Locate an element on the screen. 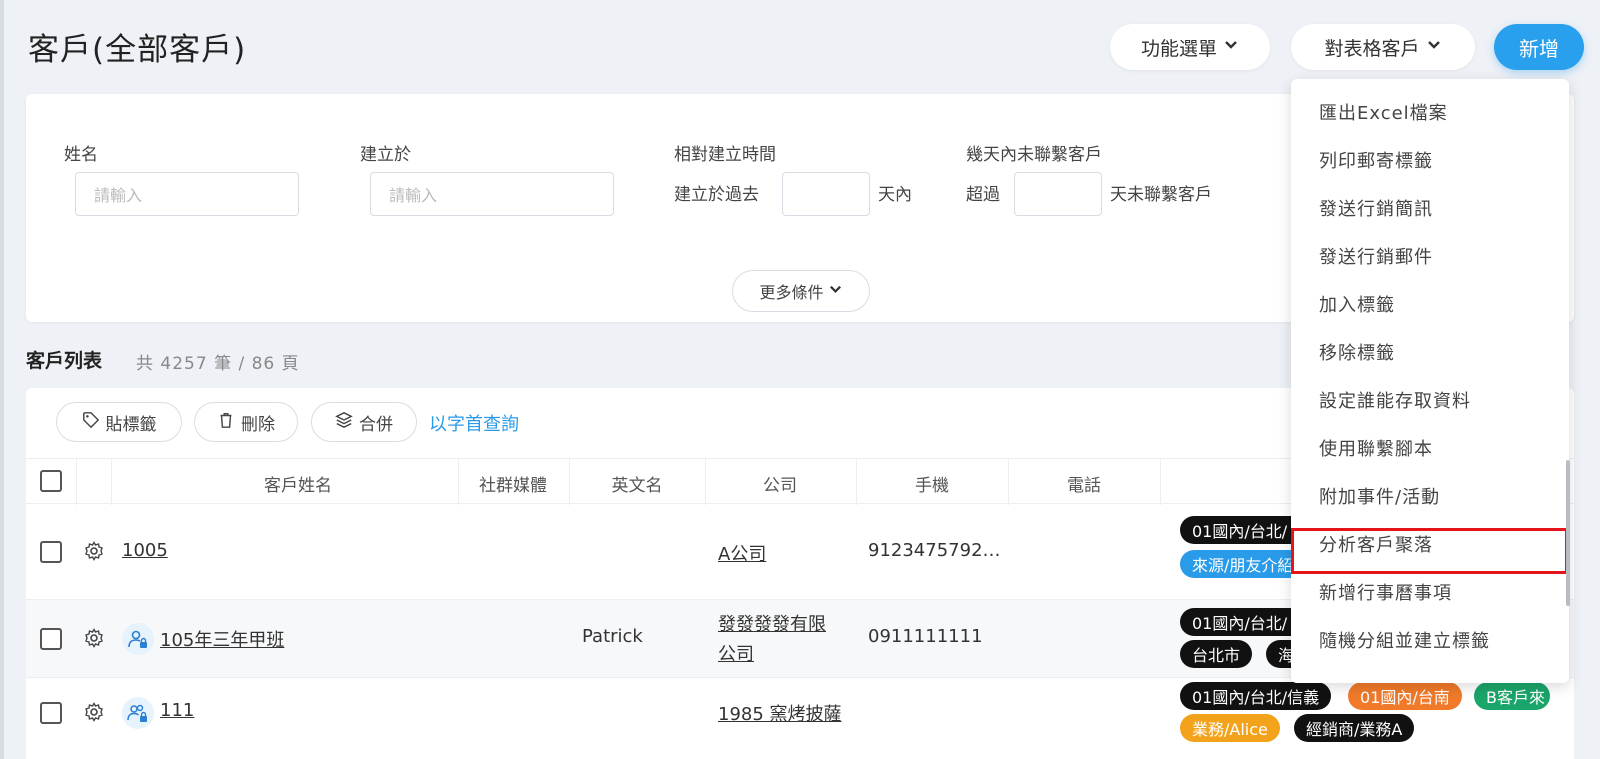 The width and height of the screenshot is (1600, 759). list-title: 客戶列表 is located at coordinates (64, 361).